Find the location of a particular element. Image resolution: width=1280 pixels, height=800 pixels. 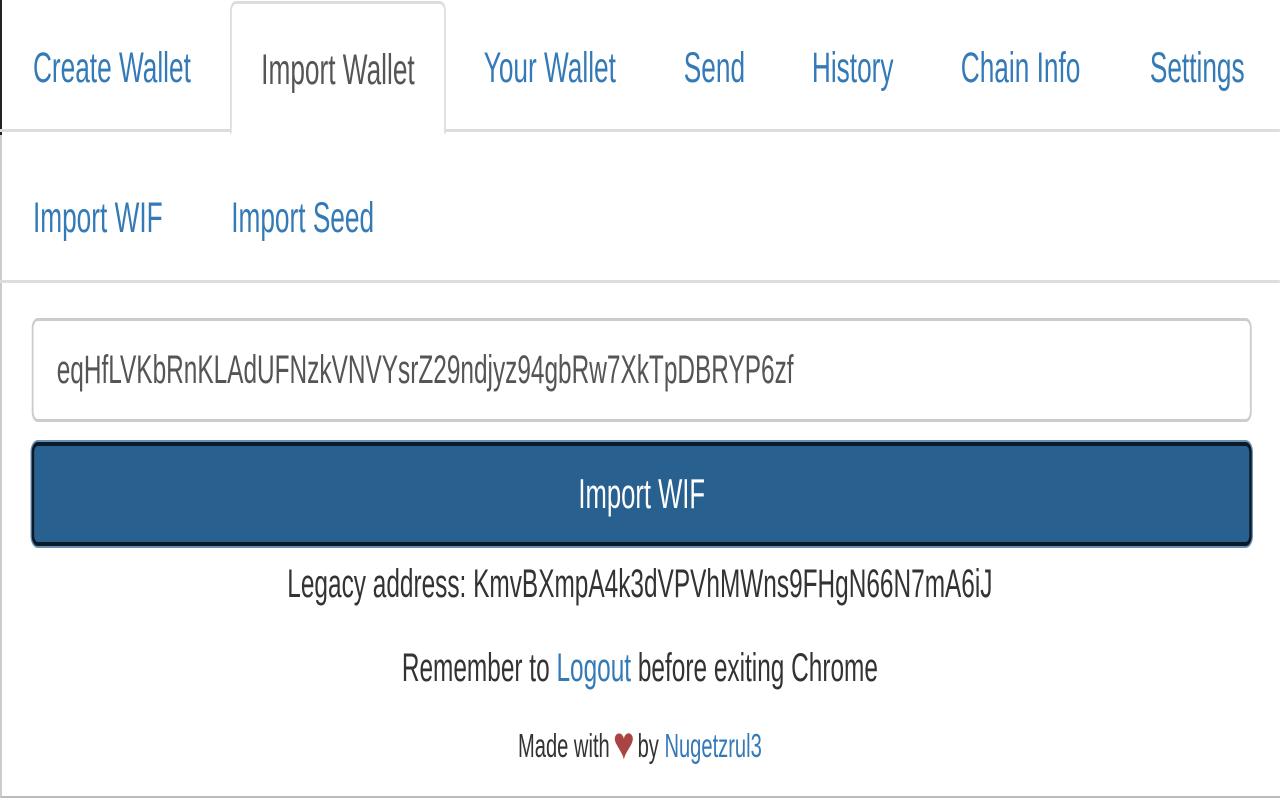

tab-import-wallet: Import Wallet is located at coordinates (337, 68).